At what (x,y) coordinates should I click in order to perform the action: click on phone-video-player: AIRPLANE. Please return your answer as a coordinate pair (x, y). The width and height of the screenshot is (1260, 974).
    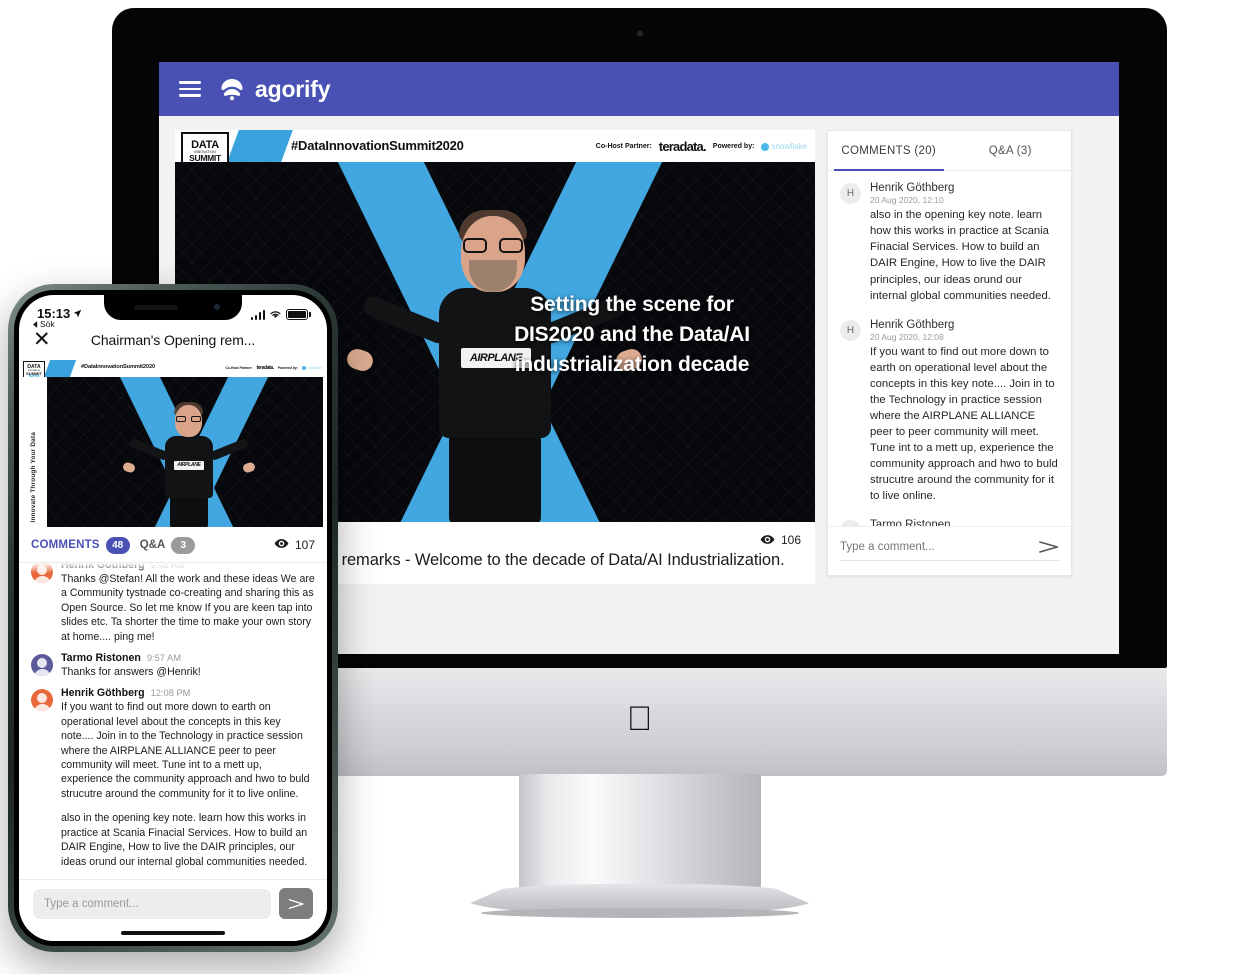
    Looking at the image, I should click on (185, 452).